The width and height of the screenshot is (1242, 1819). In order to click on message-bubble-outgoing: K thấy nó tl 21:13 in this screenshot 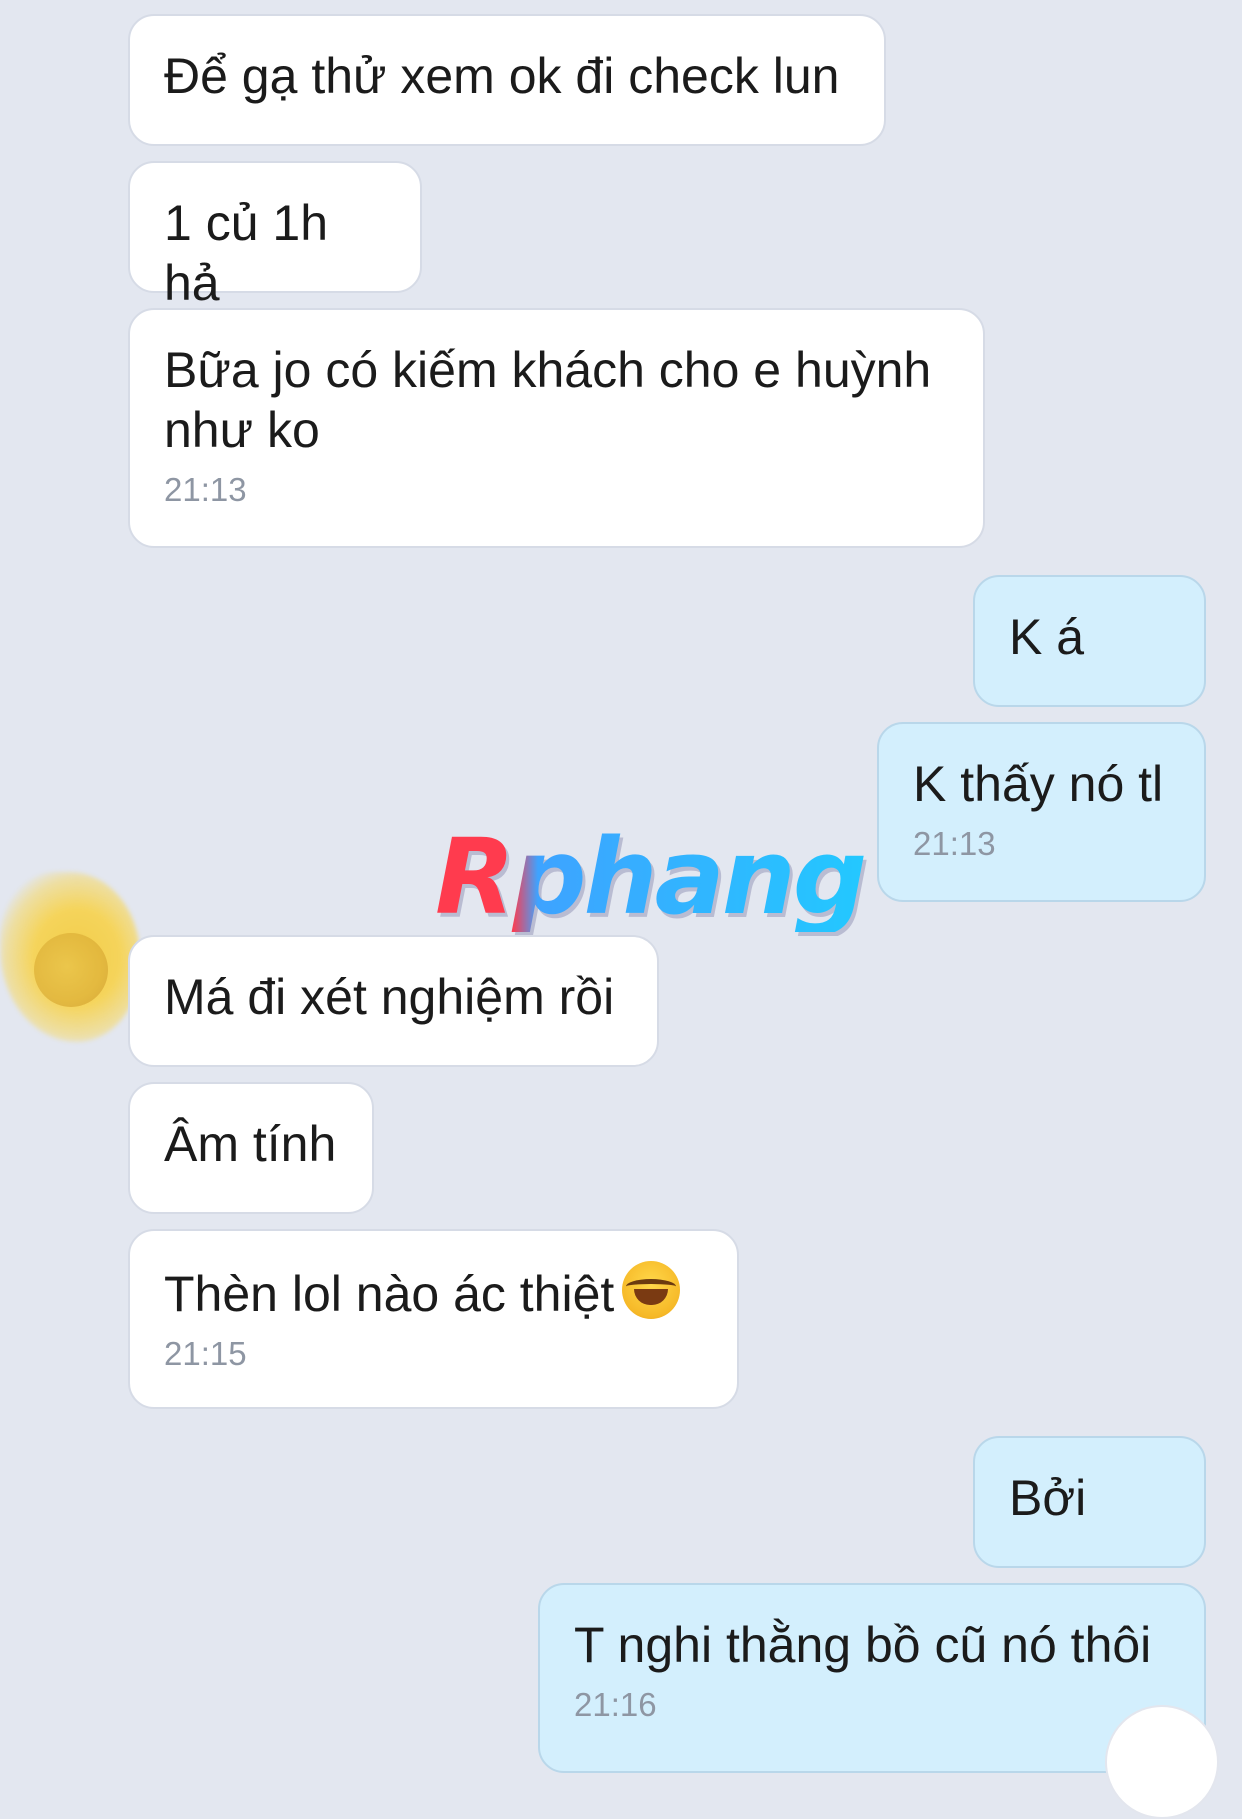, I will do `click(1041, 812)`.